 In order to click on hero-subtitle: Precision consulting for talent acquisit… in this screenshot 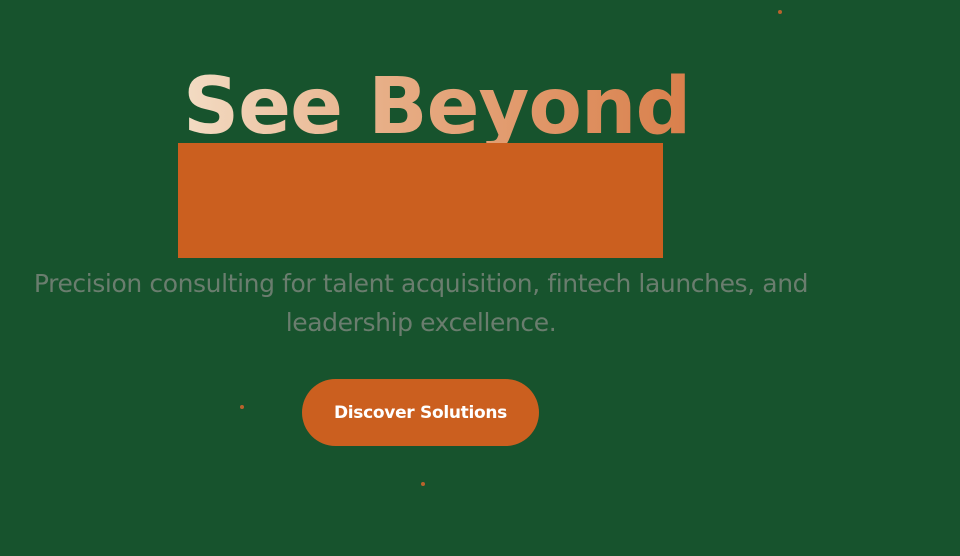, I will do `click(421, 303)`.